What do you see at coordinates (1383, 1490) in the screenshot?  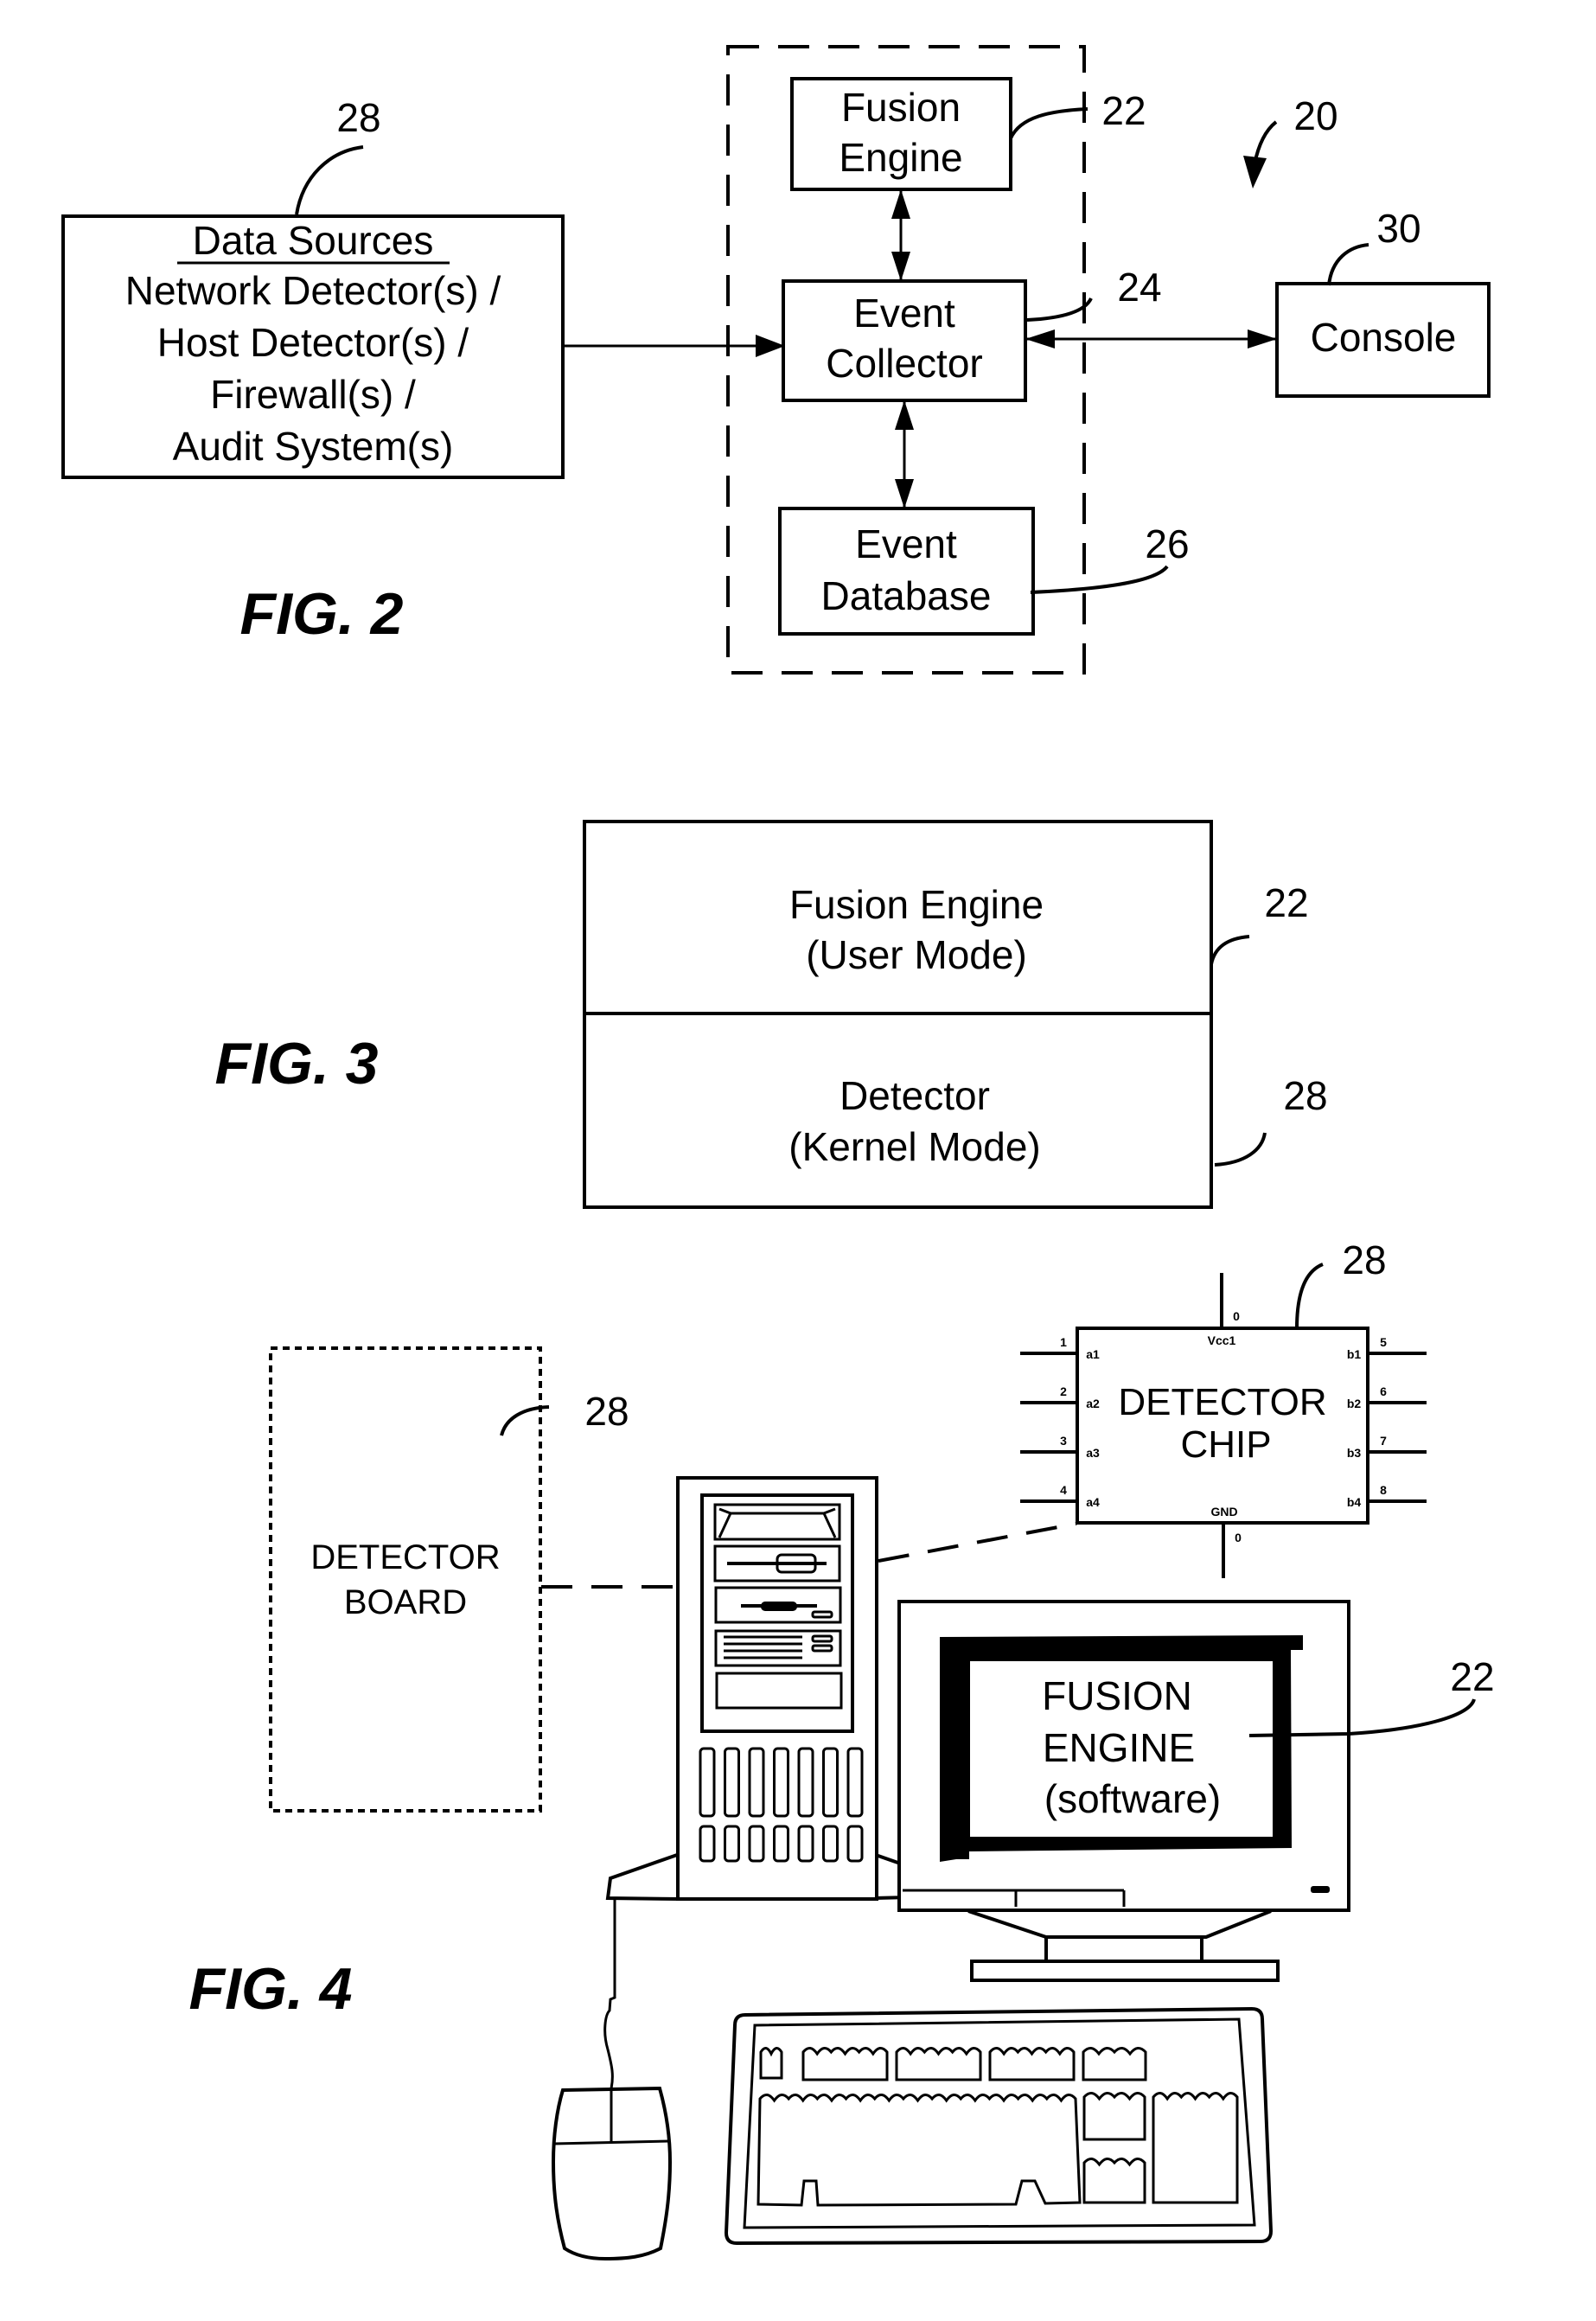 I see `chip-pin-8-number: 8` at bounding box center [1383, 1490].